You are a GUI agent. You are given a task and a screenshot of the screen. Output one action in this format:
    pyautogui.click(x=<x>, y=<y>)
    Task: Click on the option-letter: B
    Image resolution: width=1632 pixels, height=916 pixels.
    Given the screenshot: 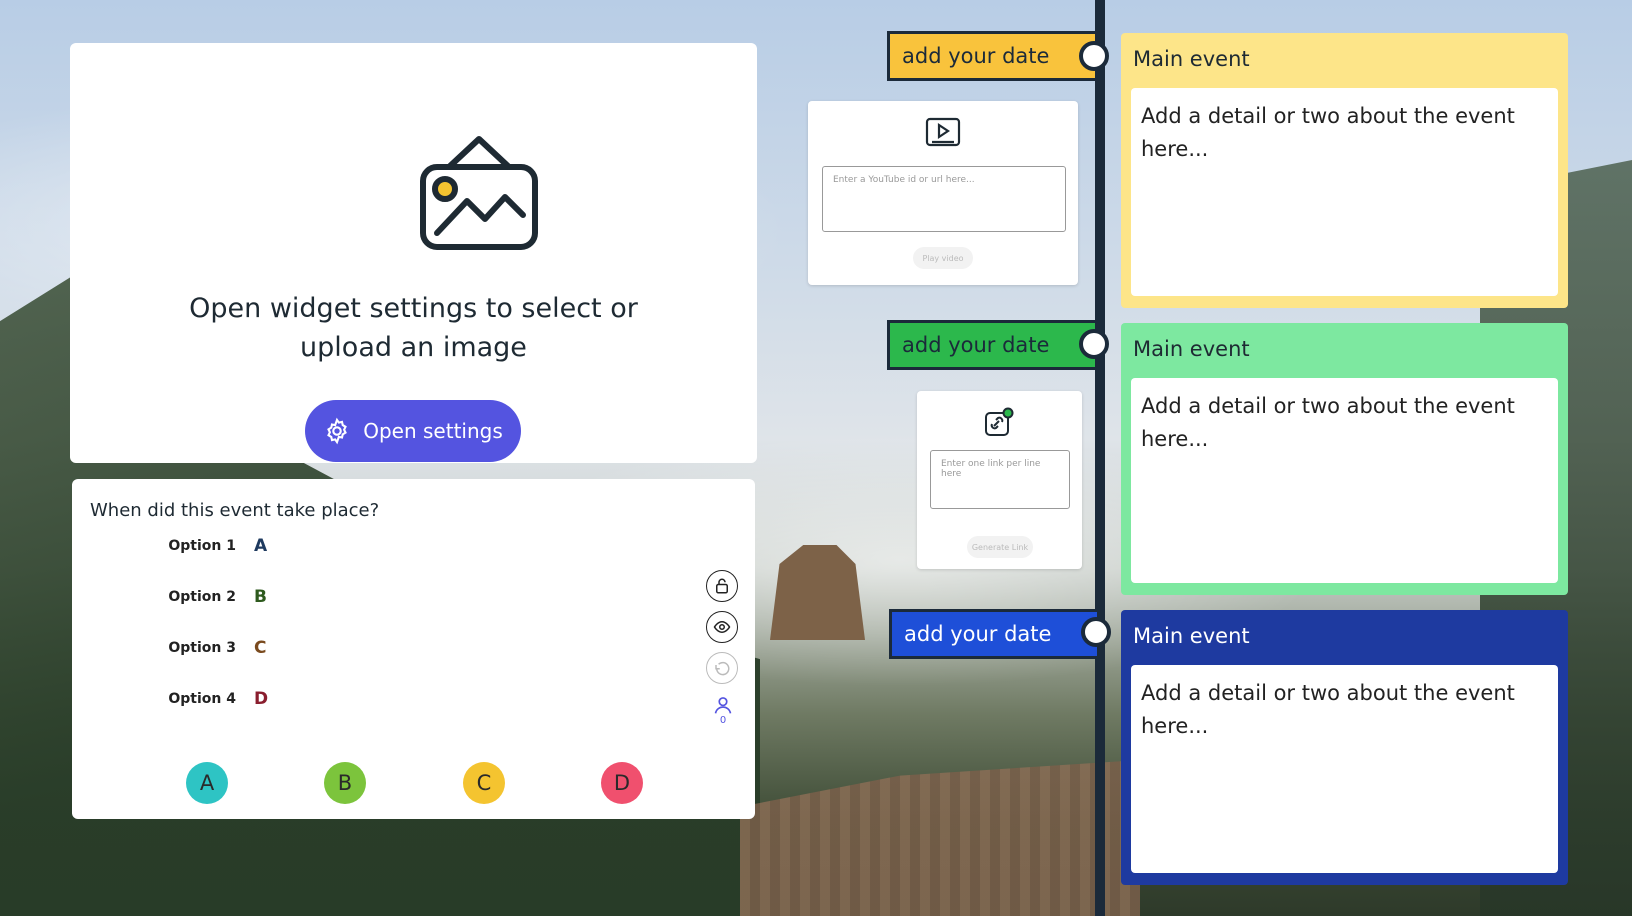 What is the action you would take?
    pyautogui.click(x=260, y=597)
    